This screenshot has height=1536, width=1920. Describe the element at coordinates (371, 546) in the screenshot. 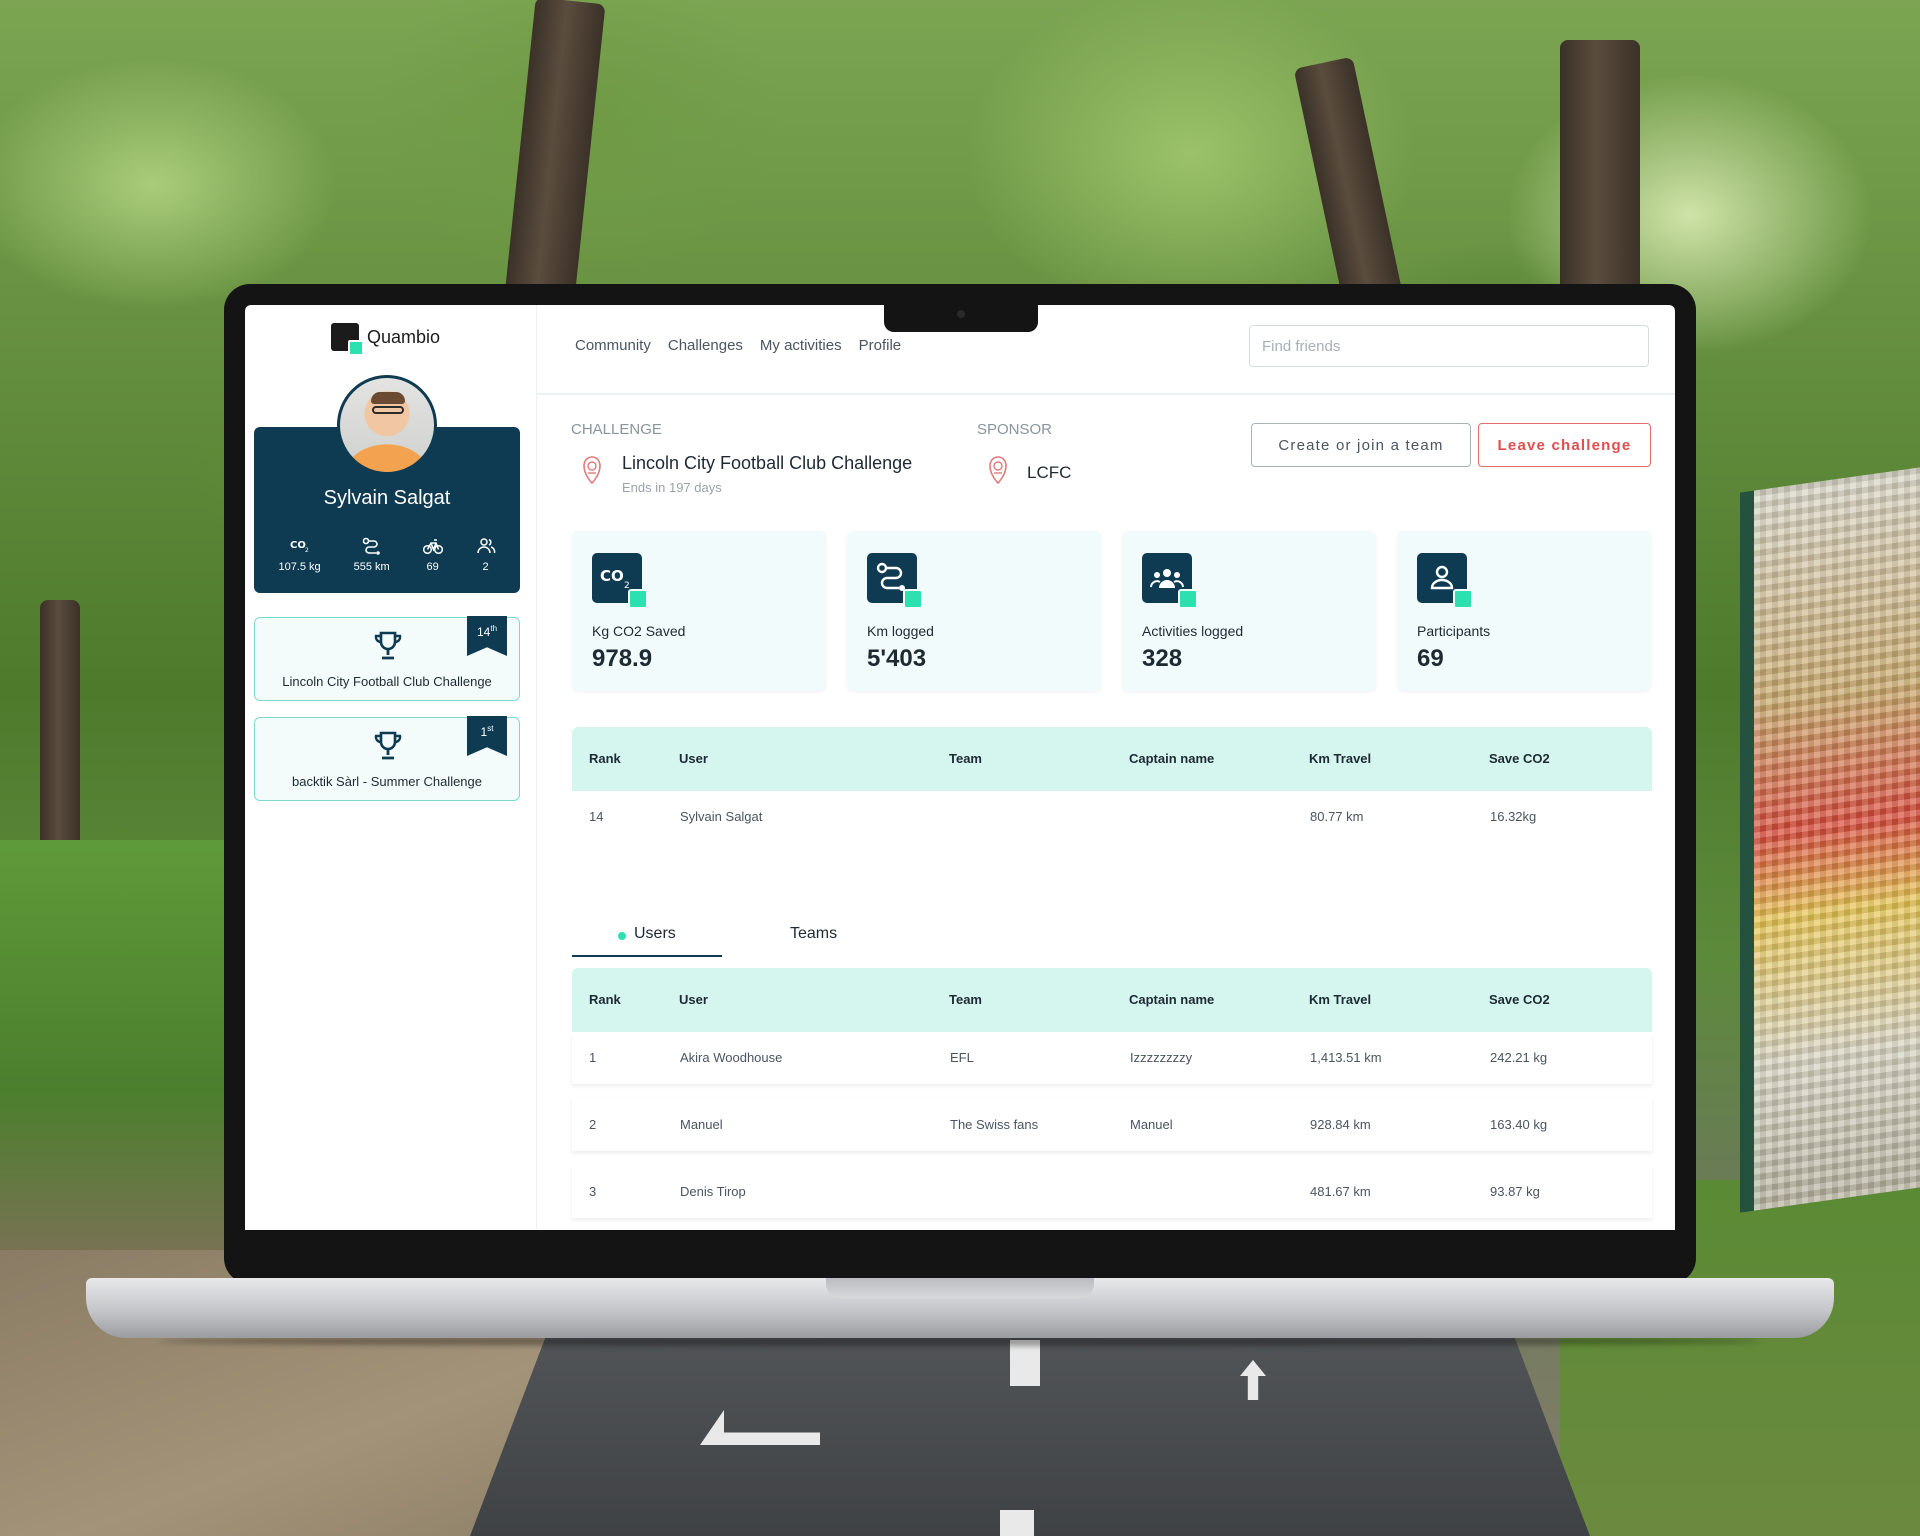

I see `route-icon` at that location.